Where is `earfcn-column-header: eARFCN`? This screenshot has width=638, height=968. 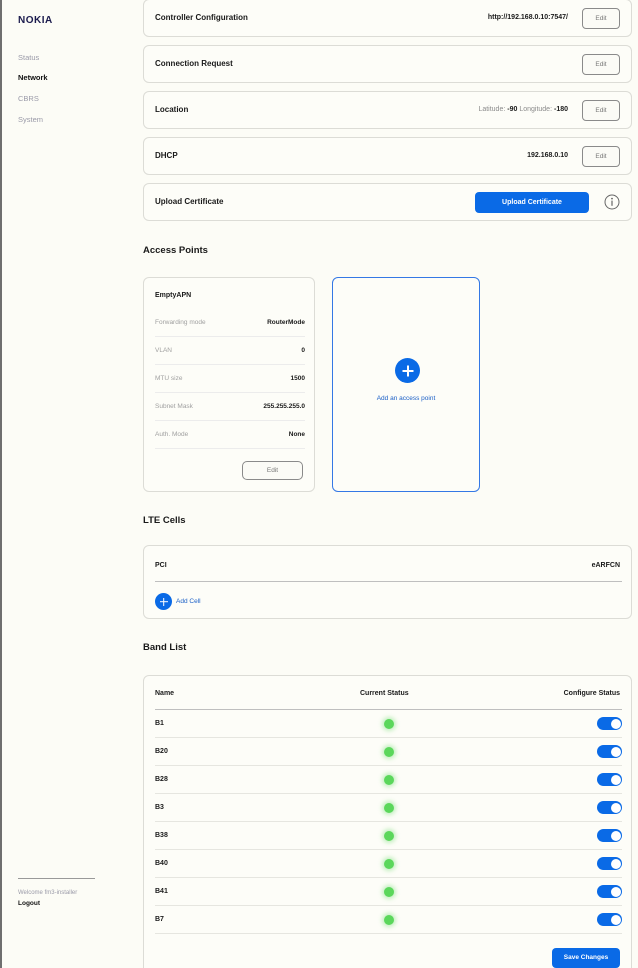
earfcn-column-header: eARFCN is located at coordinates (605, 565).